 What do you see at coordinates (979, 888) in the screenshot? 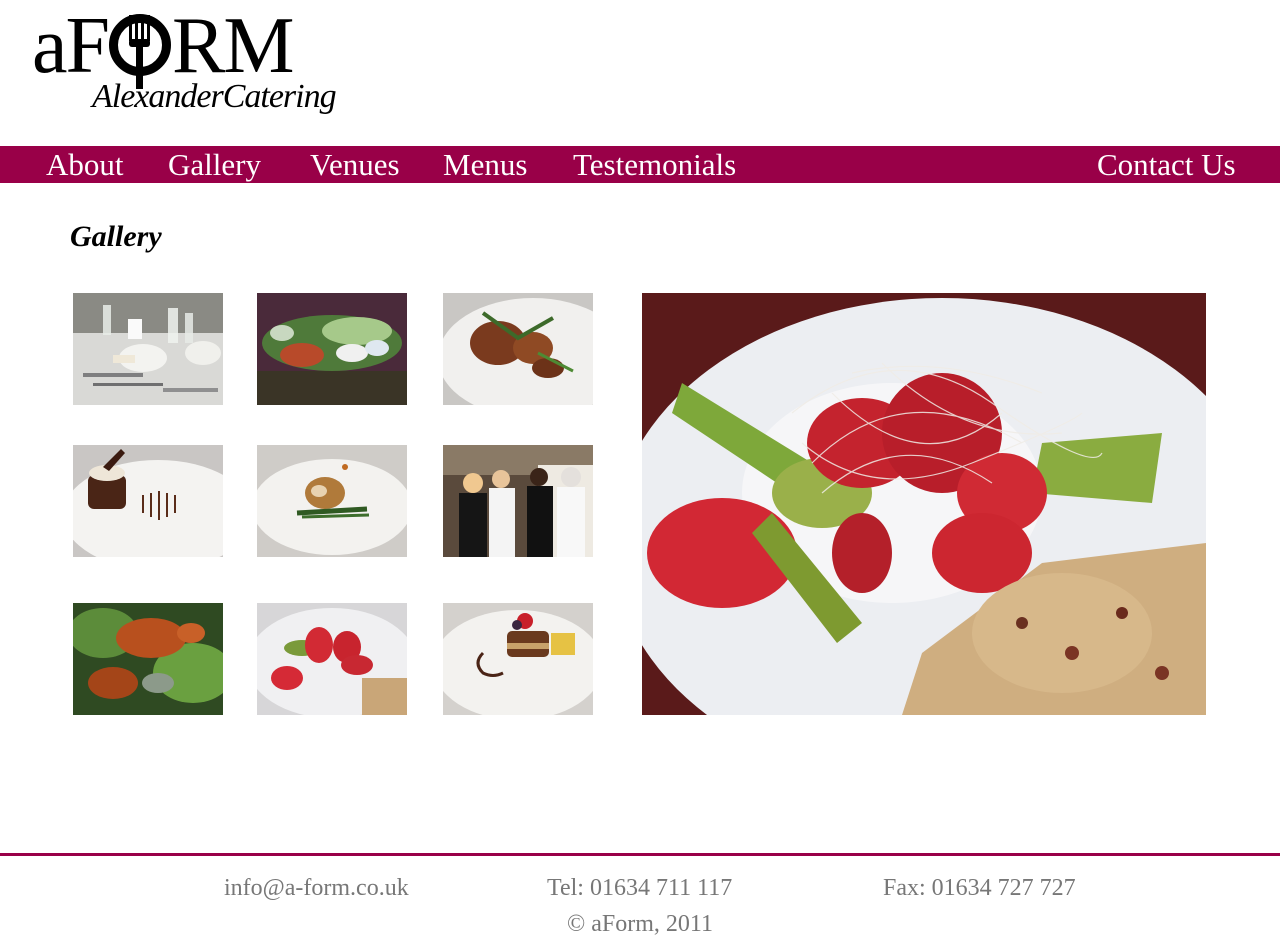
I see `footer-fax: Fax: 01634 727 727` at bounding box center [979, 888].